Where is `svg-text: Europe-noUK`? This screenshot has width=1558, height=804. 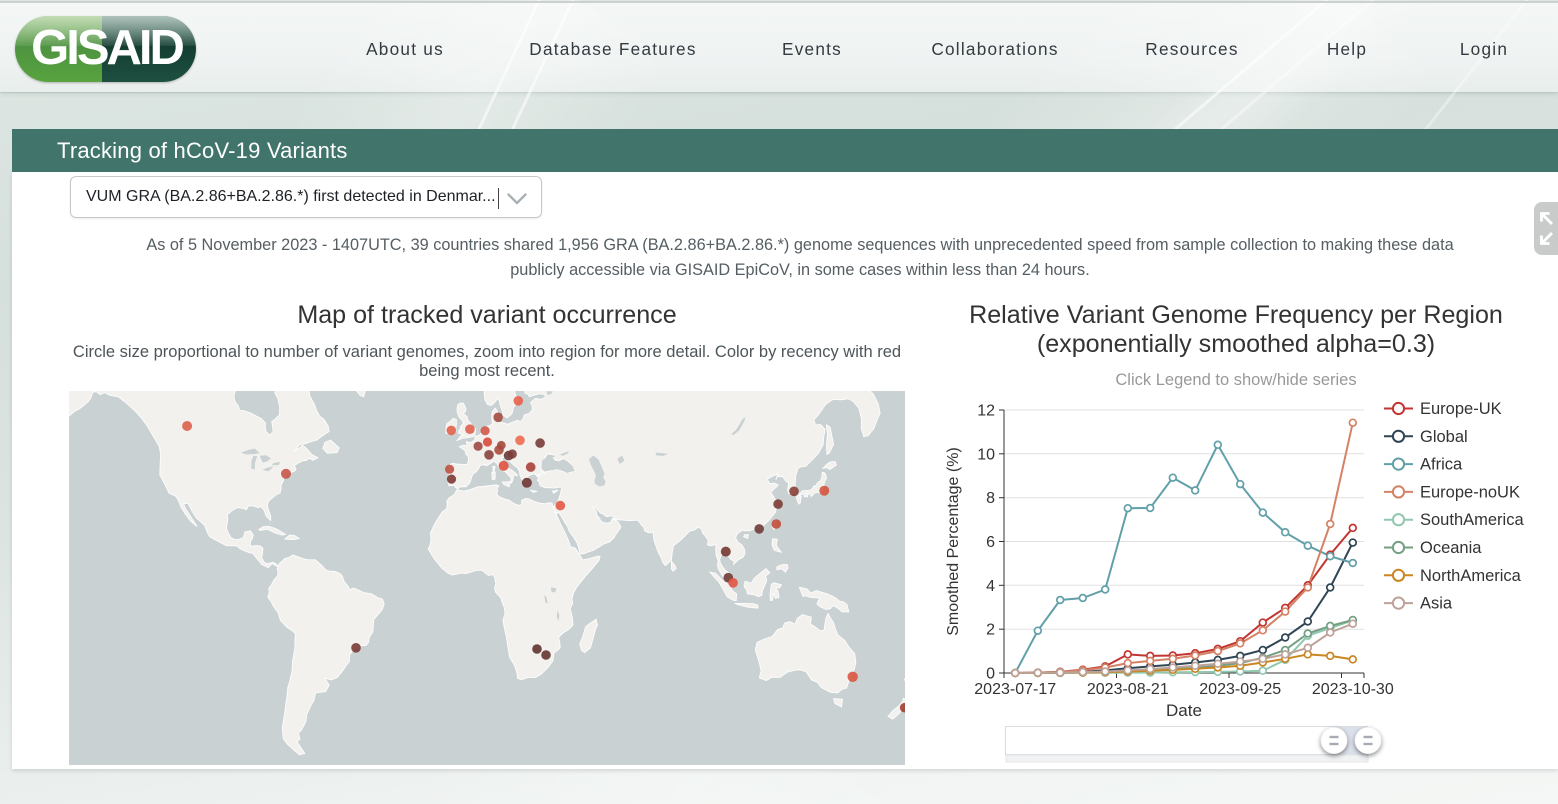 svg-text: Europe-noUK is located at coordinates (1470, 492).